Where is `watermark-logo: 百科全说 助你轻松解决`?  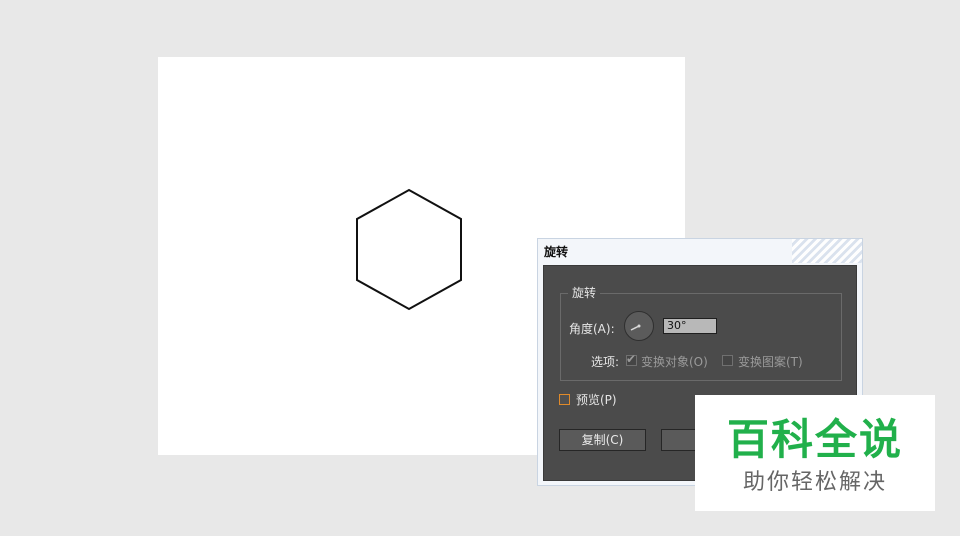
watermark-logo: 百科全说 助你轻松解决 is located at coordinates (815, 453).